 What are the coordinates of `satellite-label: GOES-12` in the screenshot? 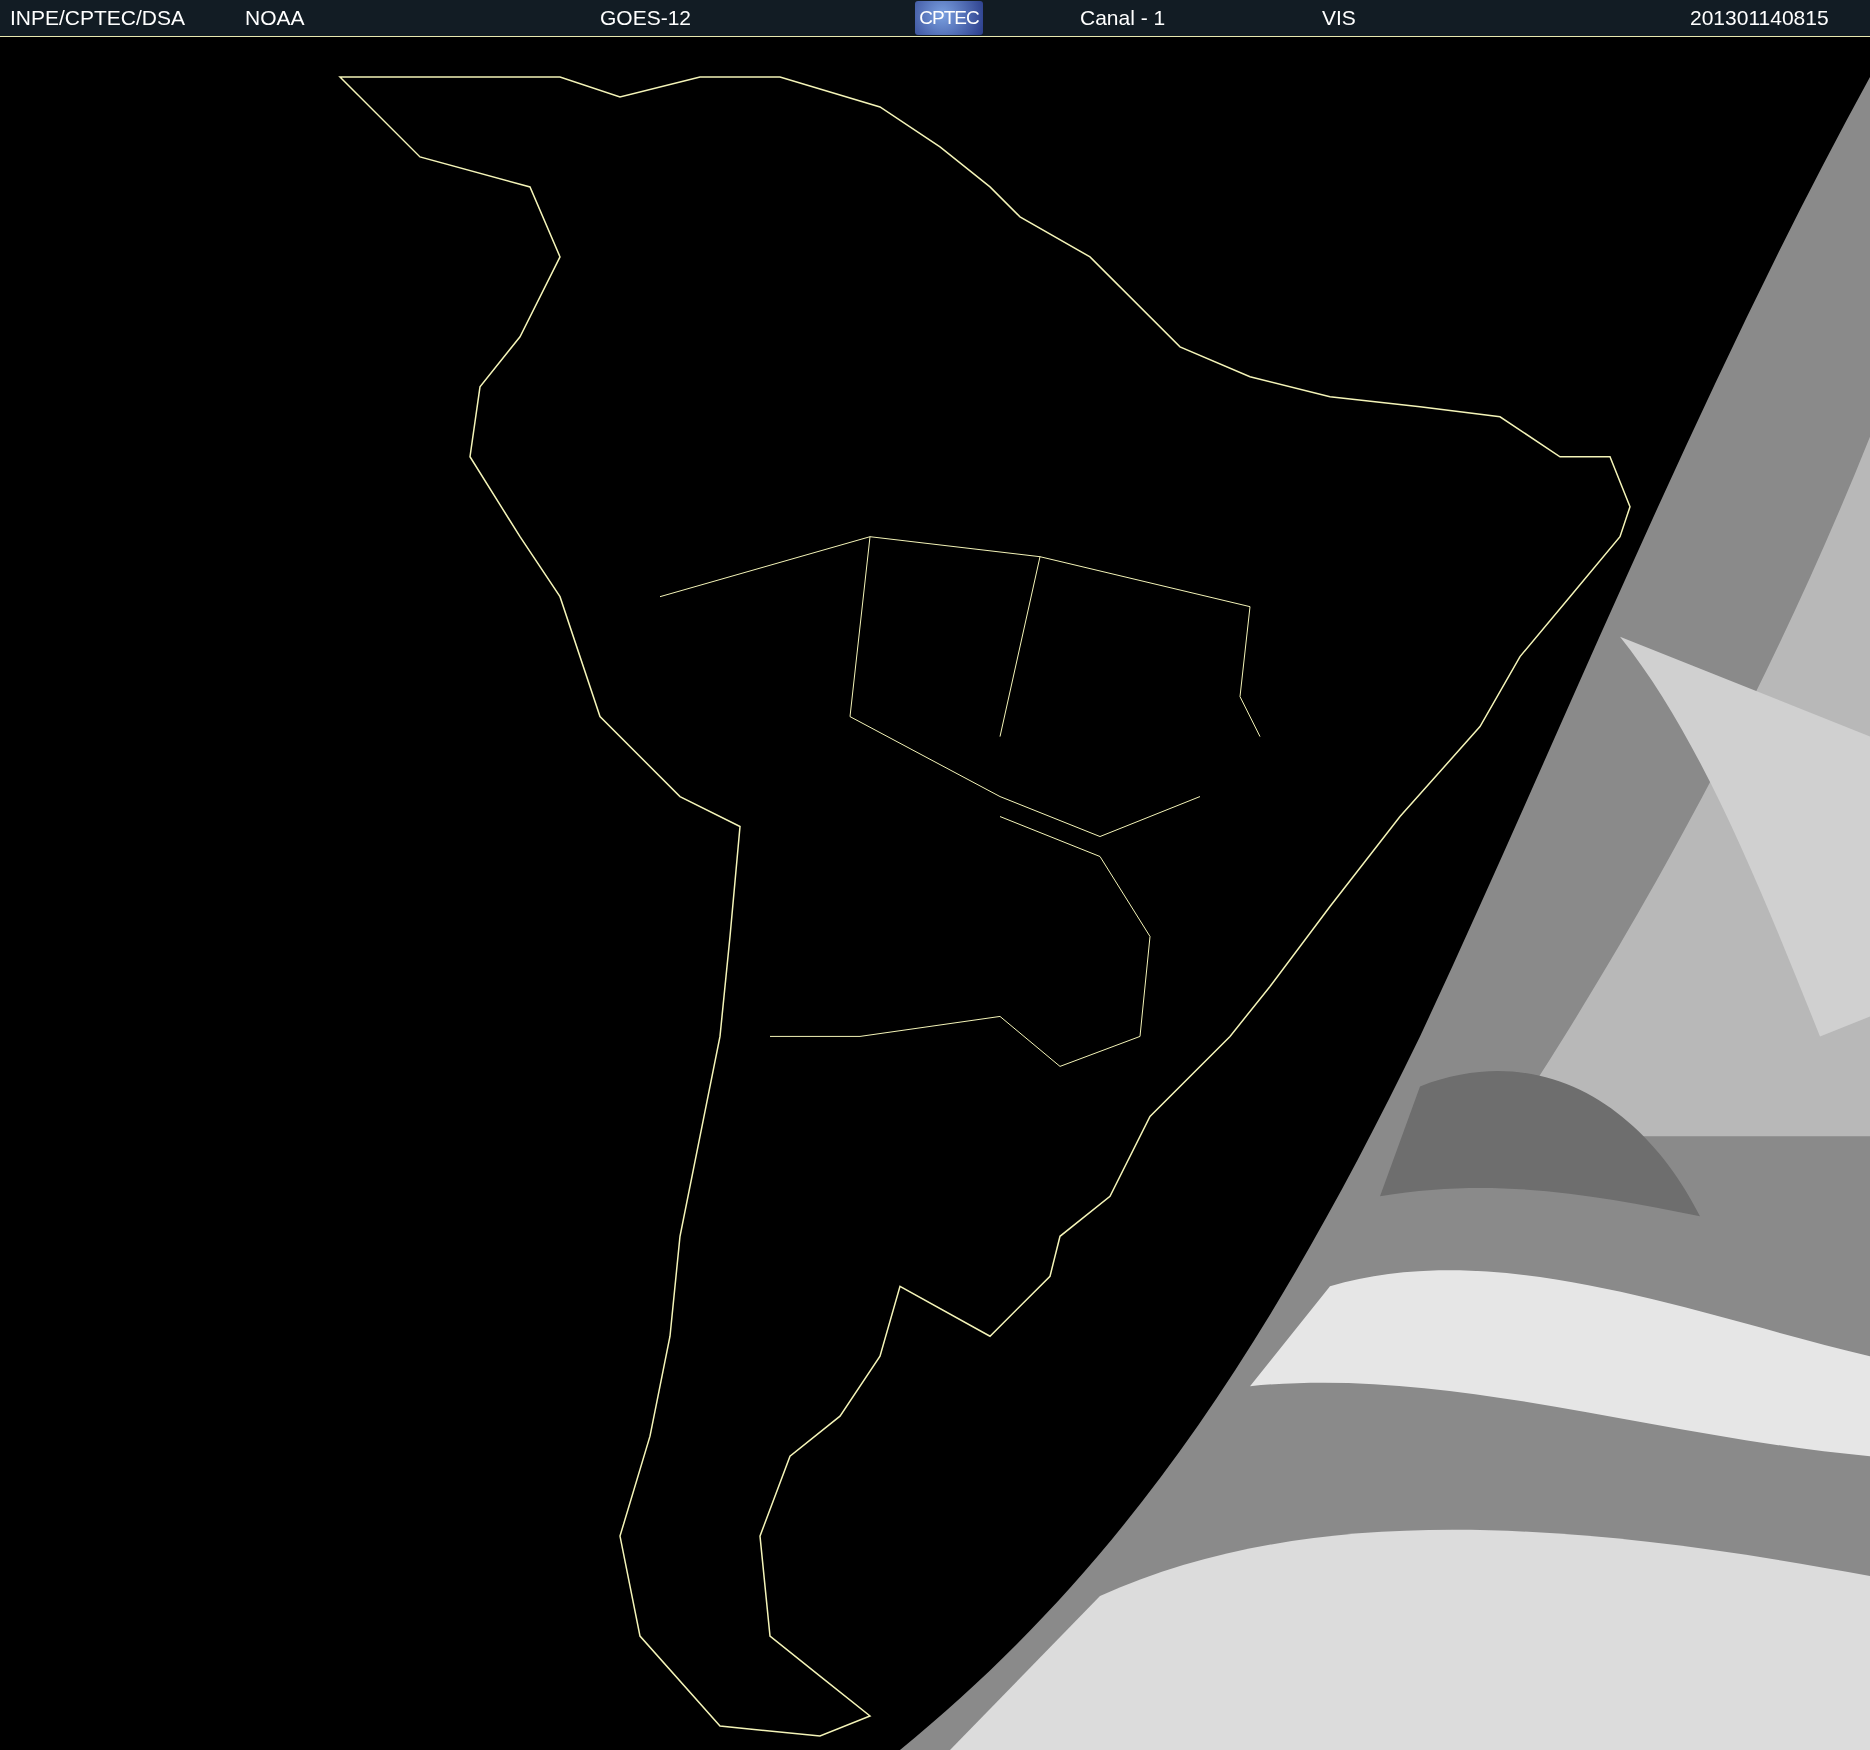 It's located at (646, 17).